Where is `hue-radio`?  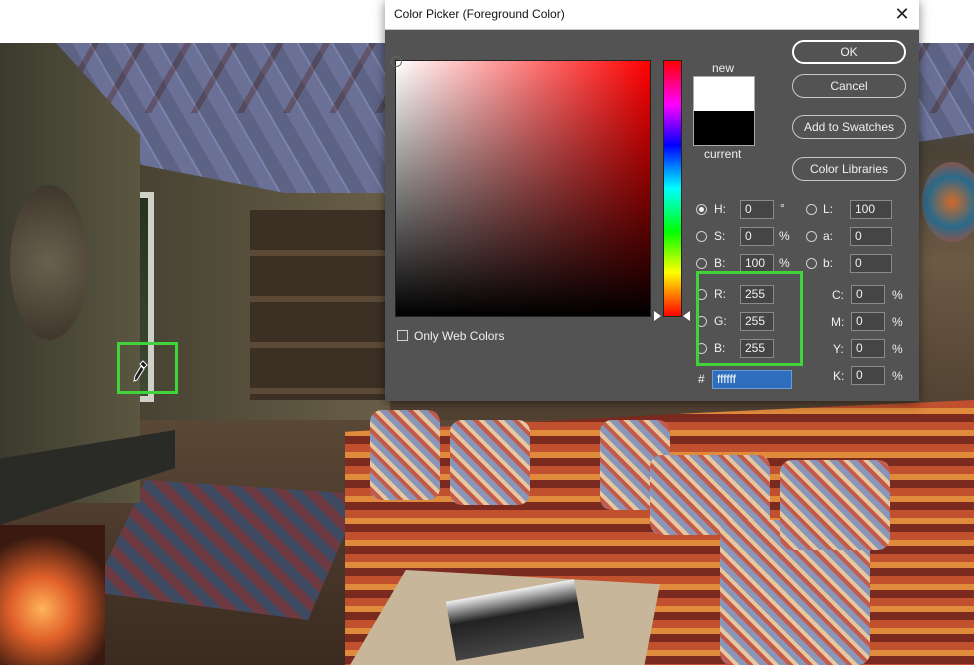
hue-radio is located at coordinates (701, 209).